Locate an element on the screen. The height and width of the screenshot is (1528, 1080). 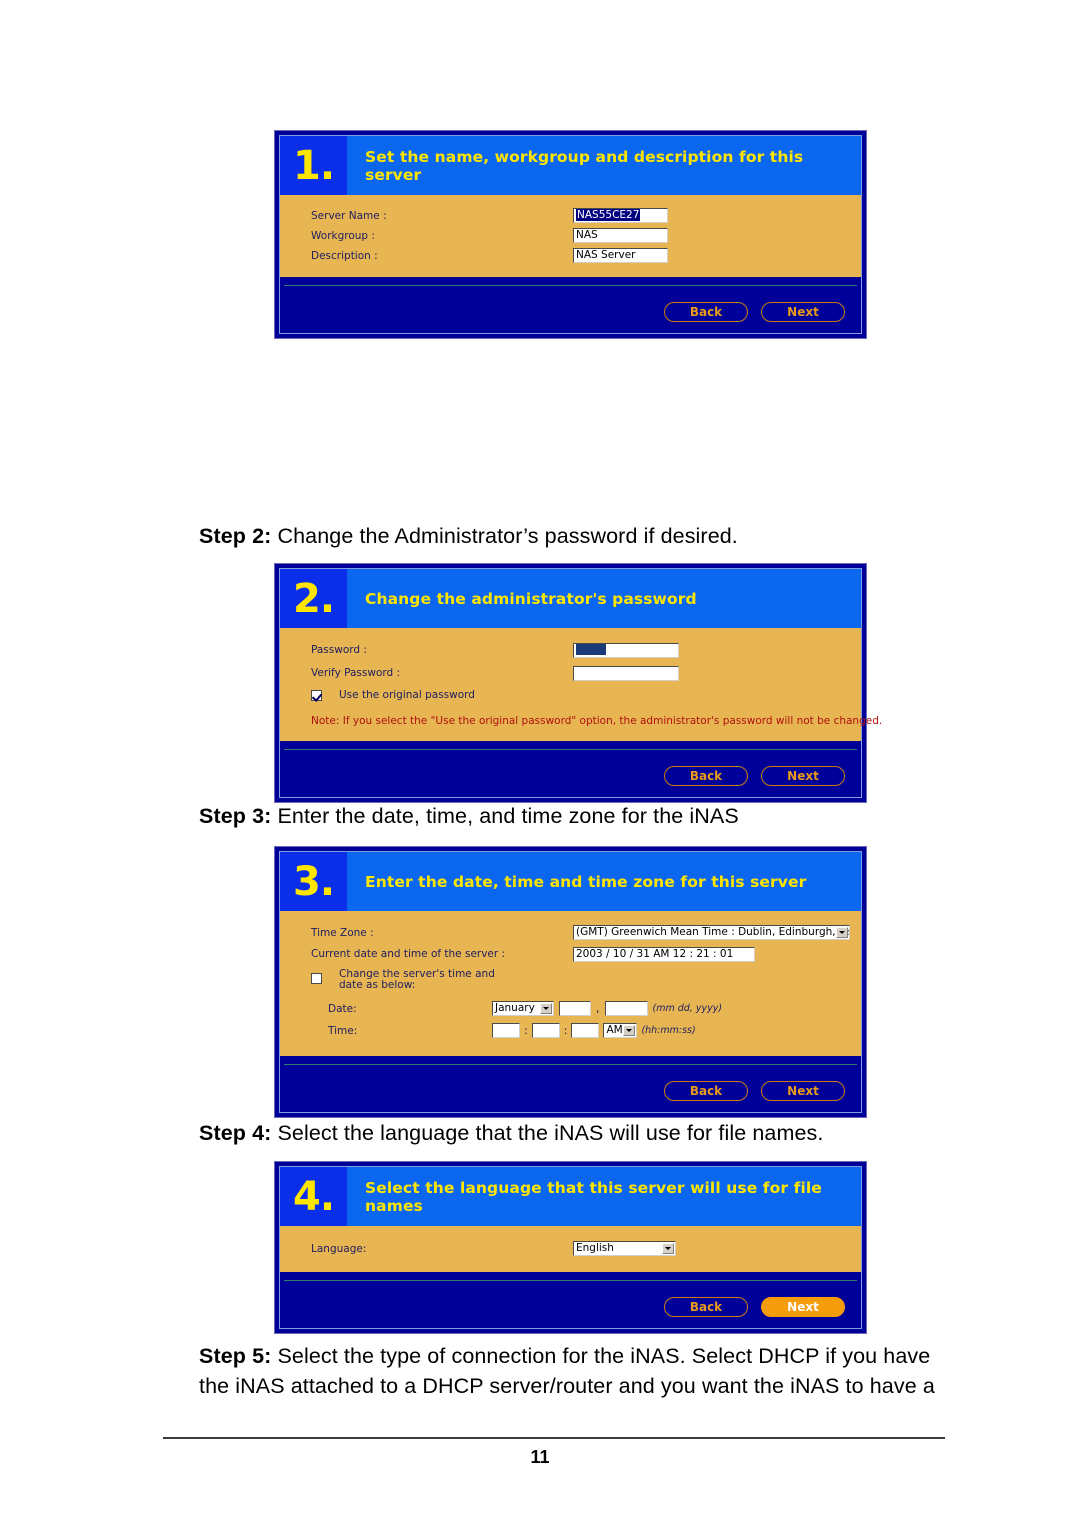
server-name-row: Server Name : NAS55CE27 is located at coordinates (570, 215).